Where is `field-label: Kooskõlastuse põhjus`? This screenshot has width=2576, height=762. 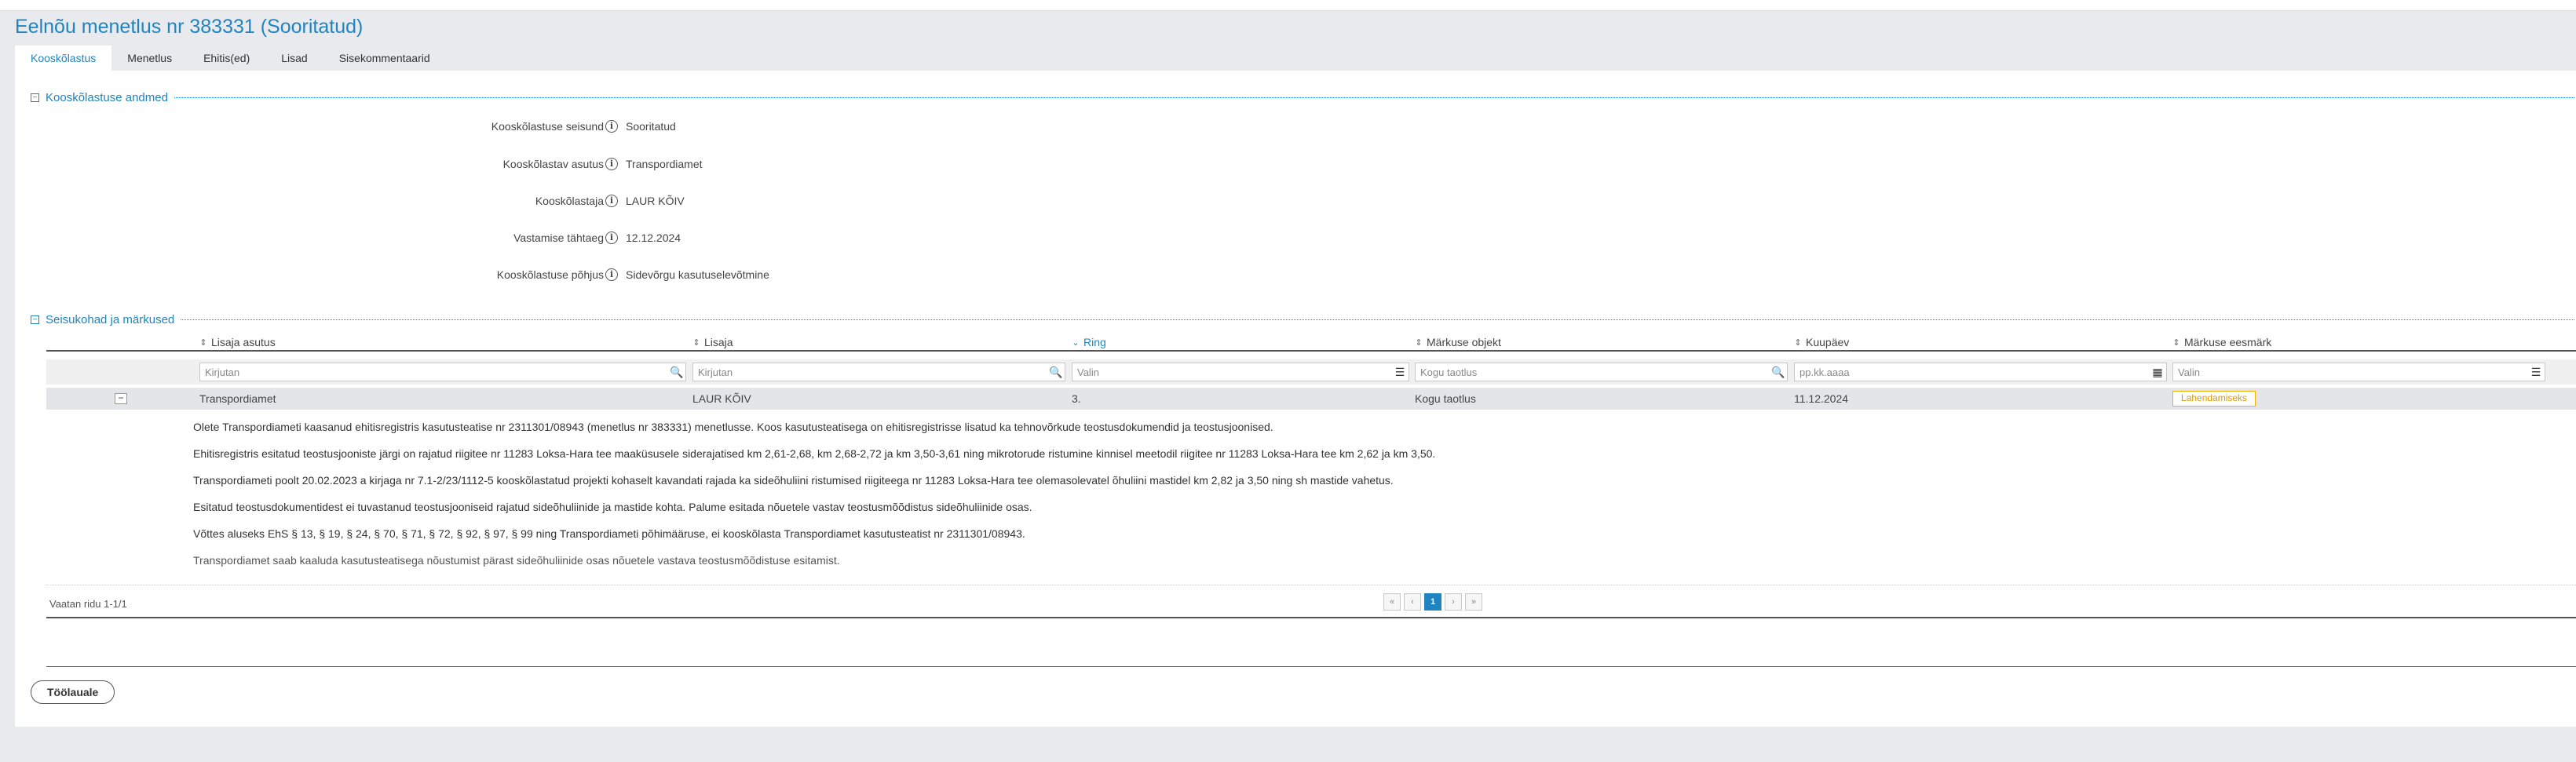
field-label: Kooskõlastuse põhjus is located at coordinates (550, 274).